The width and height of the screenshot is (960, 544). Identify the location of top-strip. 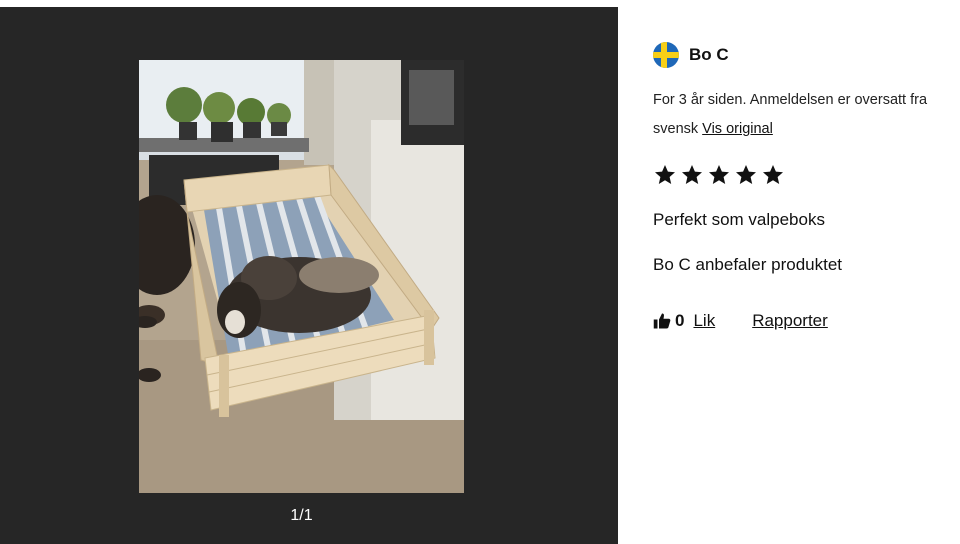
(480, 3).